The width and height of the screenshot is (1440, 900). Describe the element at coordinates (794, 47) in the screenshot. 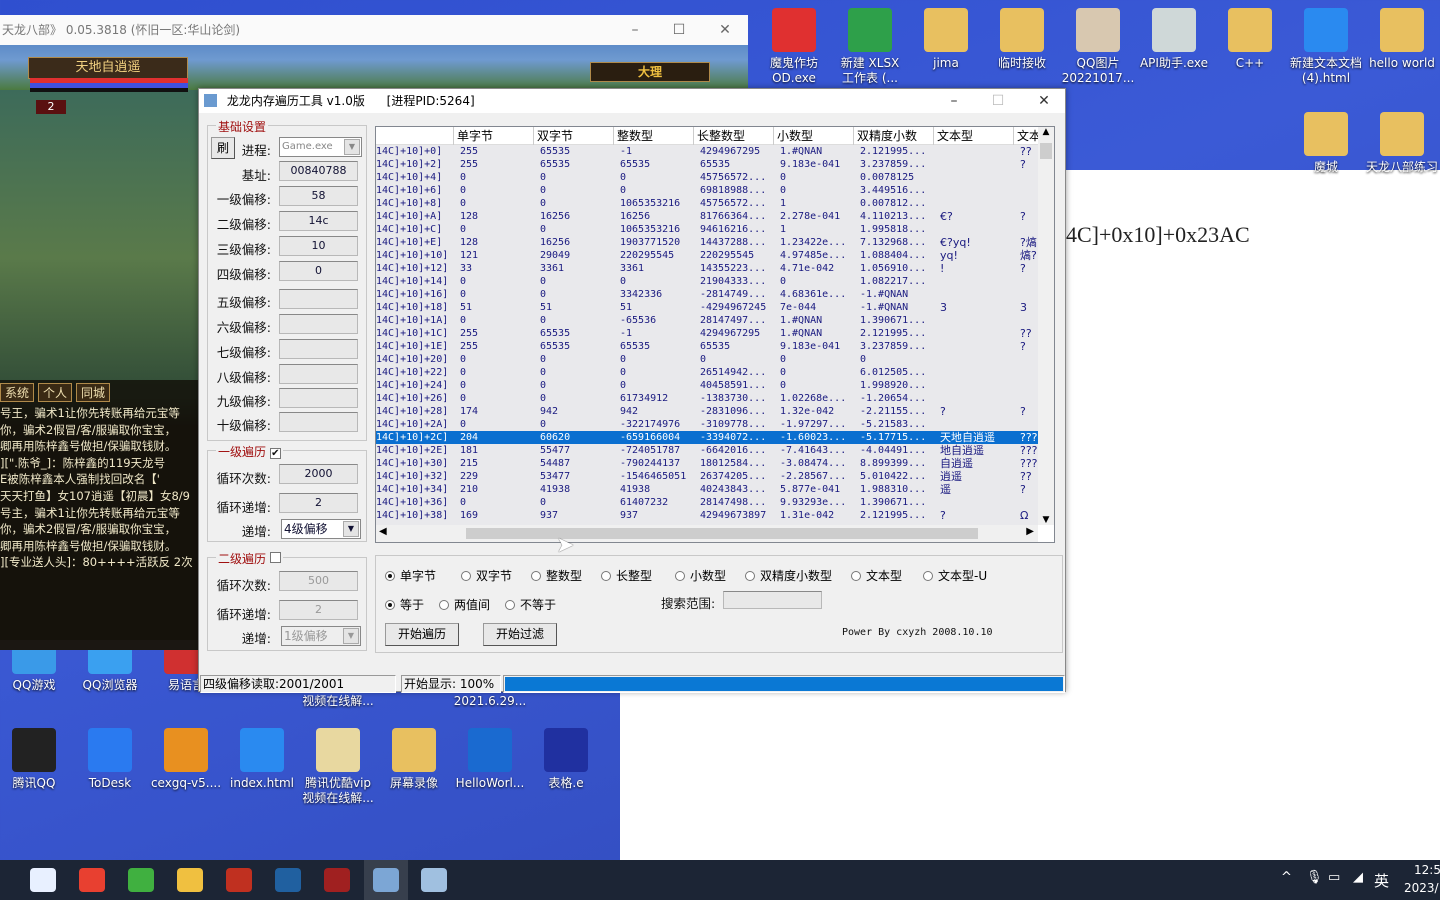

I see `desktop-icon: 魔鬼作坊 OD.exe` at that location.